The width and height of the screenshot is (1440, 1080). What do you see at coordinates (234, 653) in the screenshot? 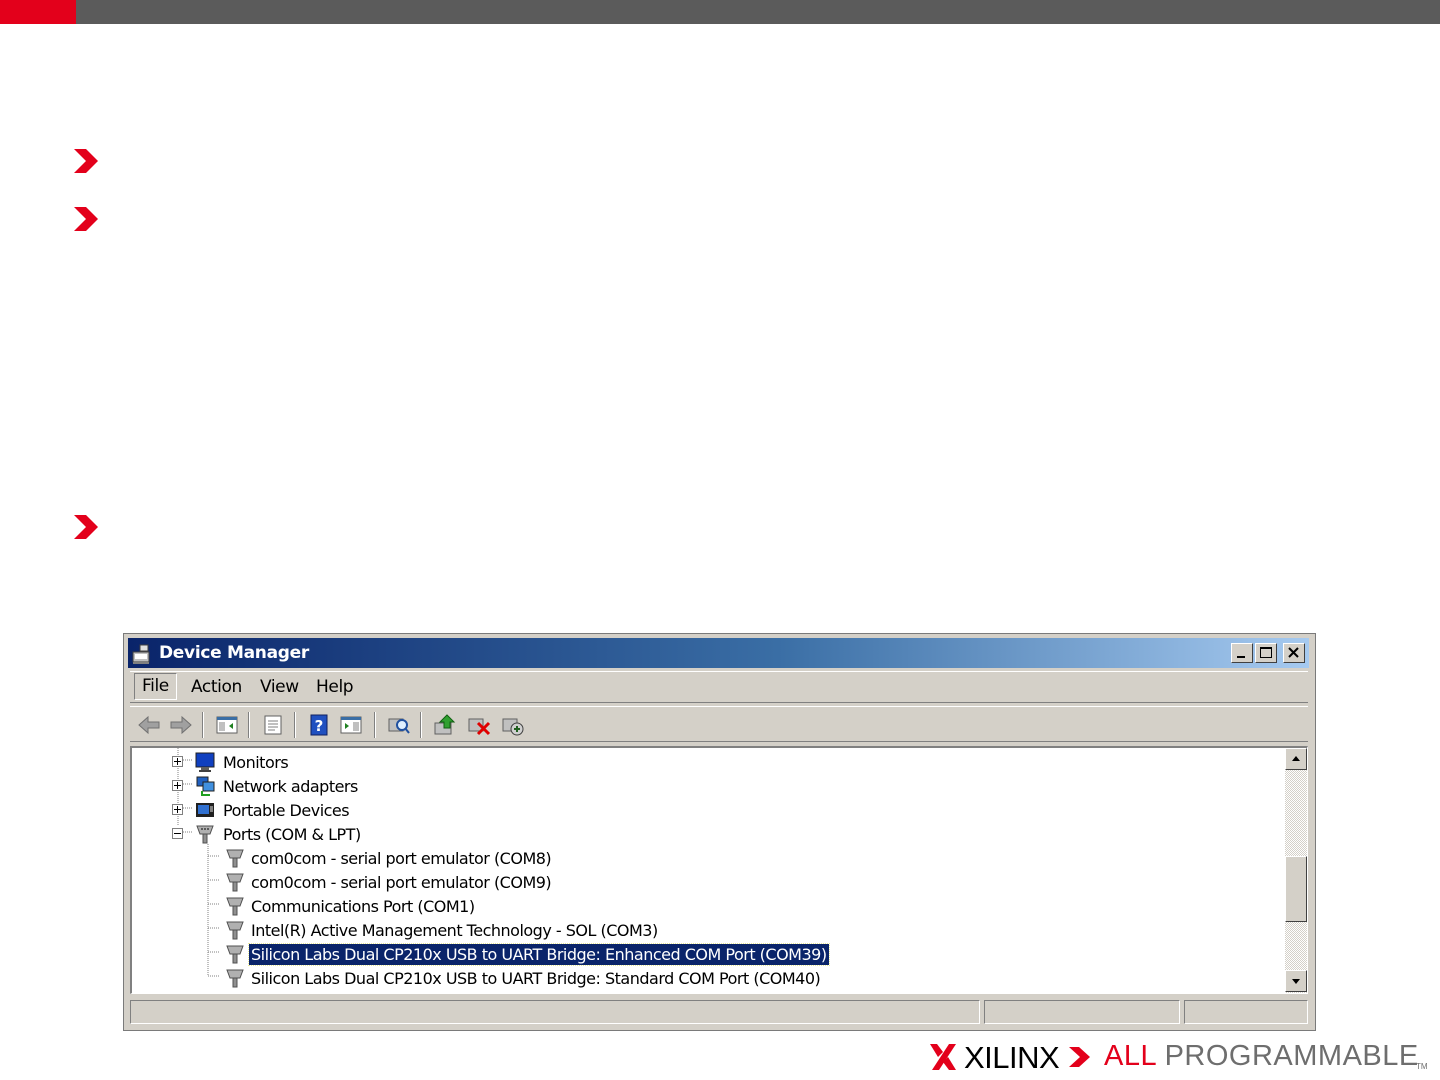
I see `window-title: Device Manager` at bounding box center [234, 653].